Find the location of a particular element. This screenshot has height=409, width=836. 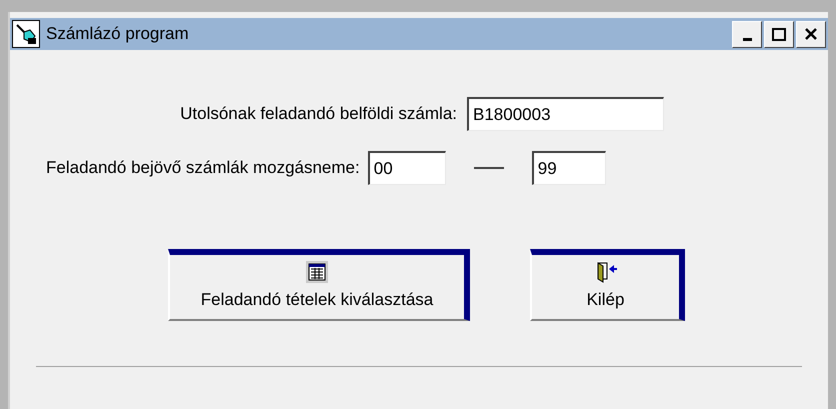

range-to-field: 99 is located at coordinates (569, 168).